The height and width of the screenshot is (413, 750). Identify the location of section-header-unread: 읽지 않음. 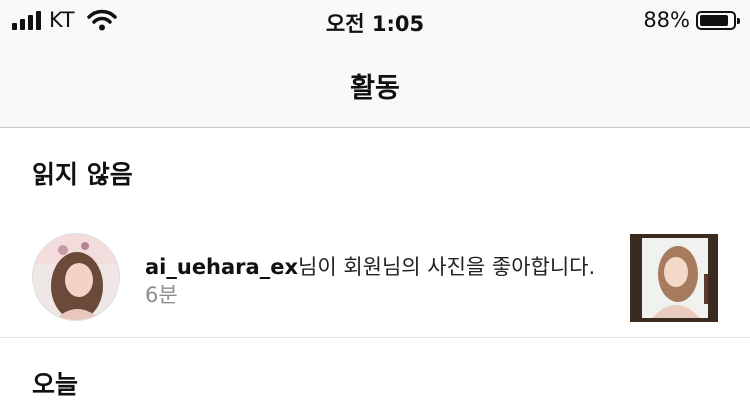
(82, 174).